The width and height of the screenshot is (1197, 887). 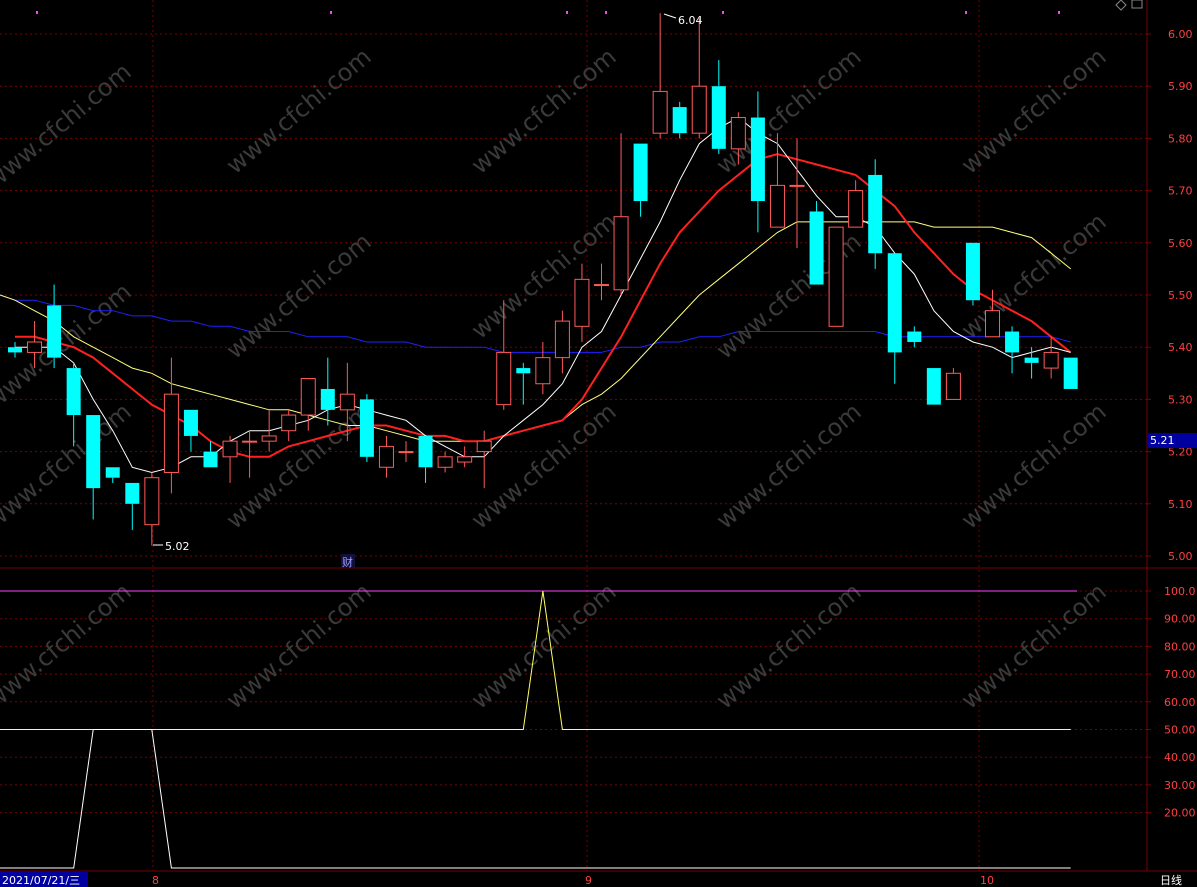 What do you see at coordinates (1137, 4) in the screenshot?
I see `window-icon` at bounding box center [1137, 4].